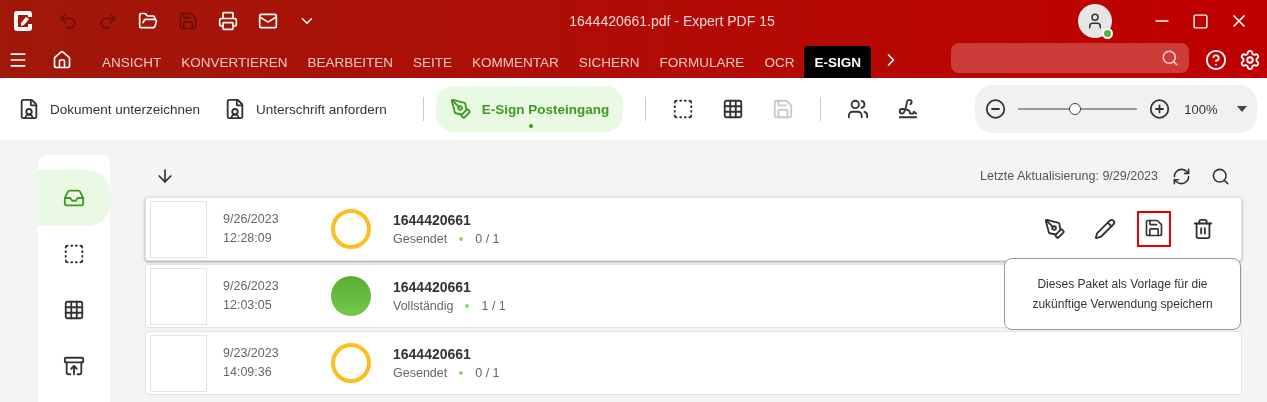  I want to click on person-icon, so click(1095, 21).